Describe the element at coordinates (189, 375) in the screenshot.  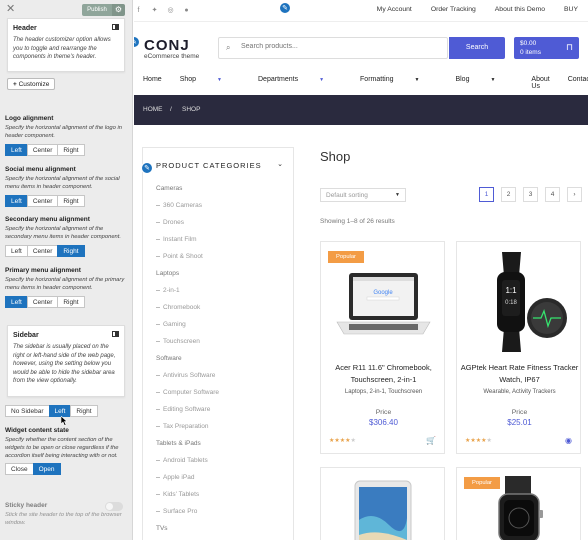
I see `category-label: Antivirus Software` at that location.